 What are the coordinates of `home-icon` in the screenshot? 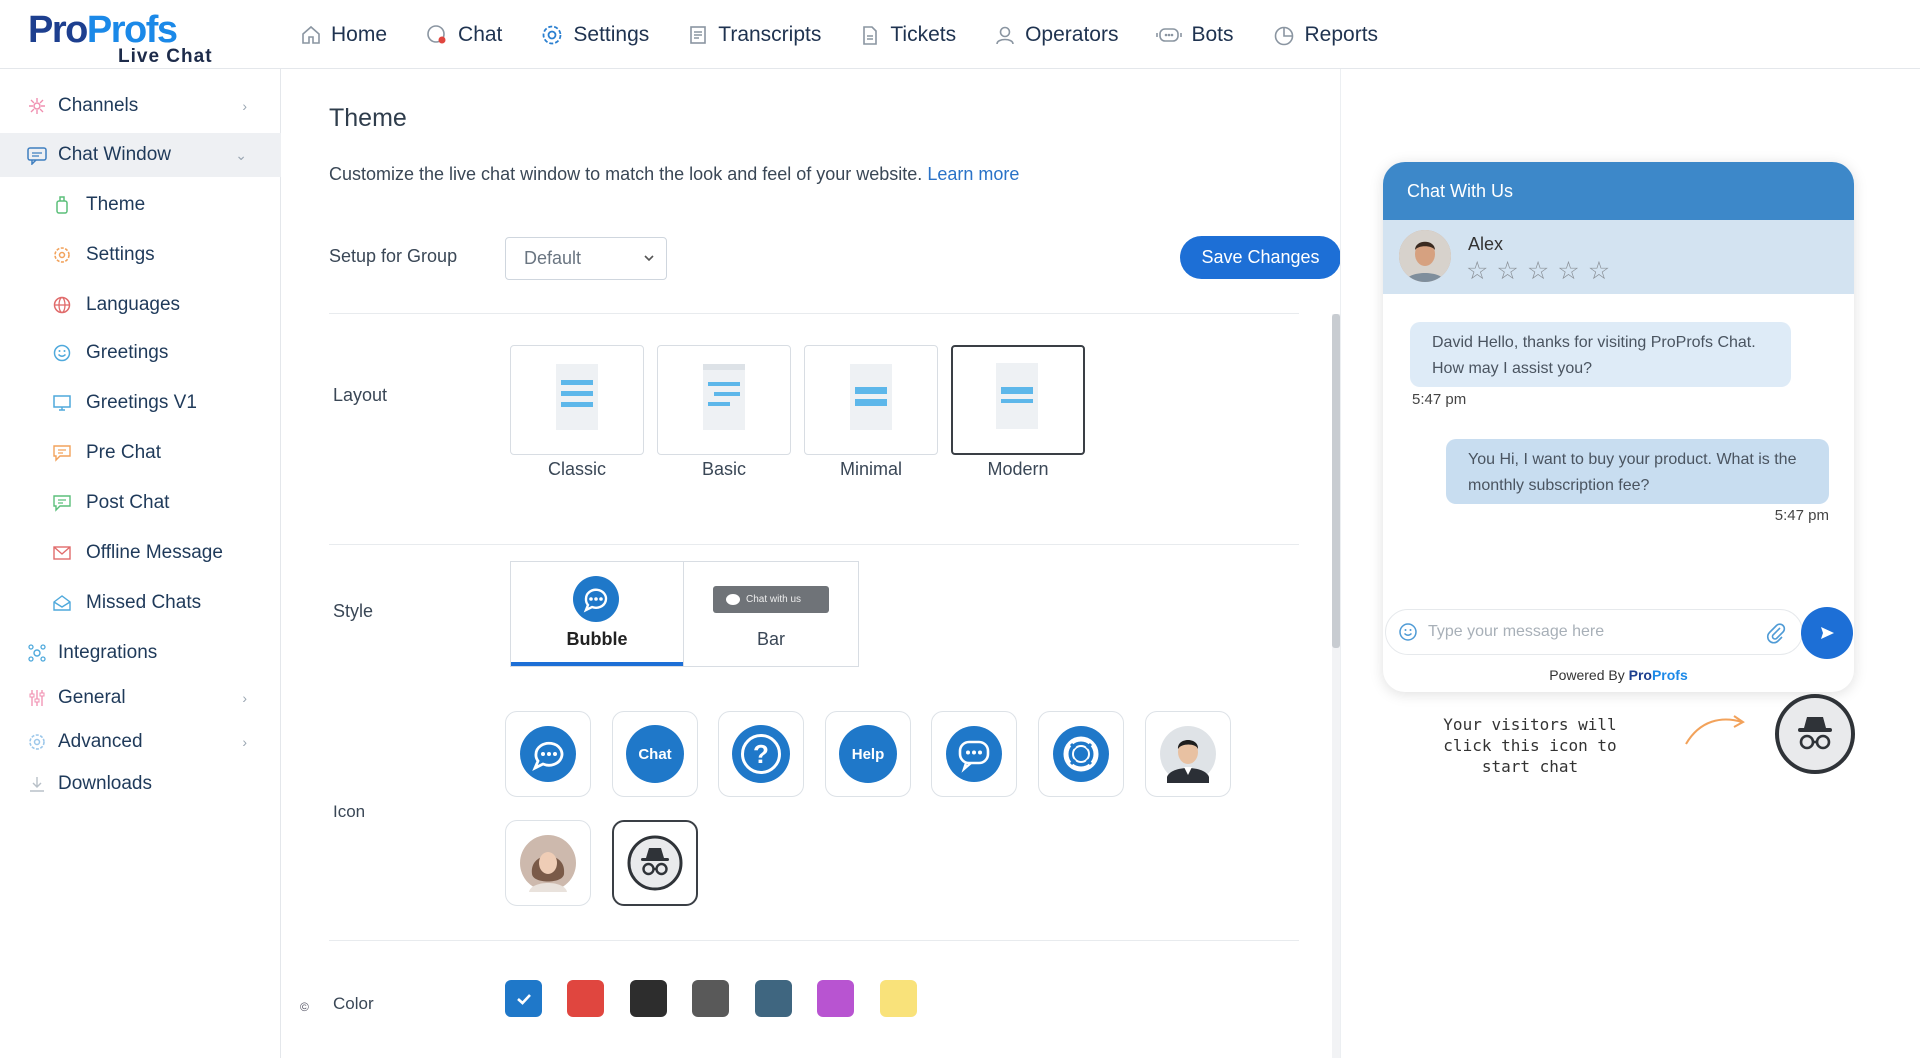 It's located at (311, 34).